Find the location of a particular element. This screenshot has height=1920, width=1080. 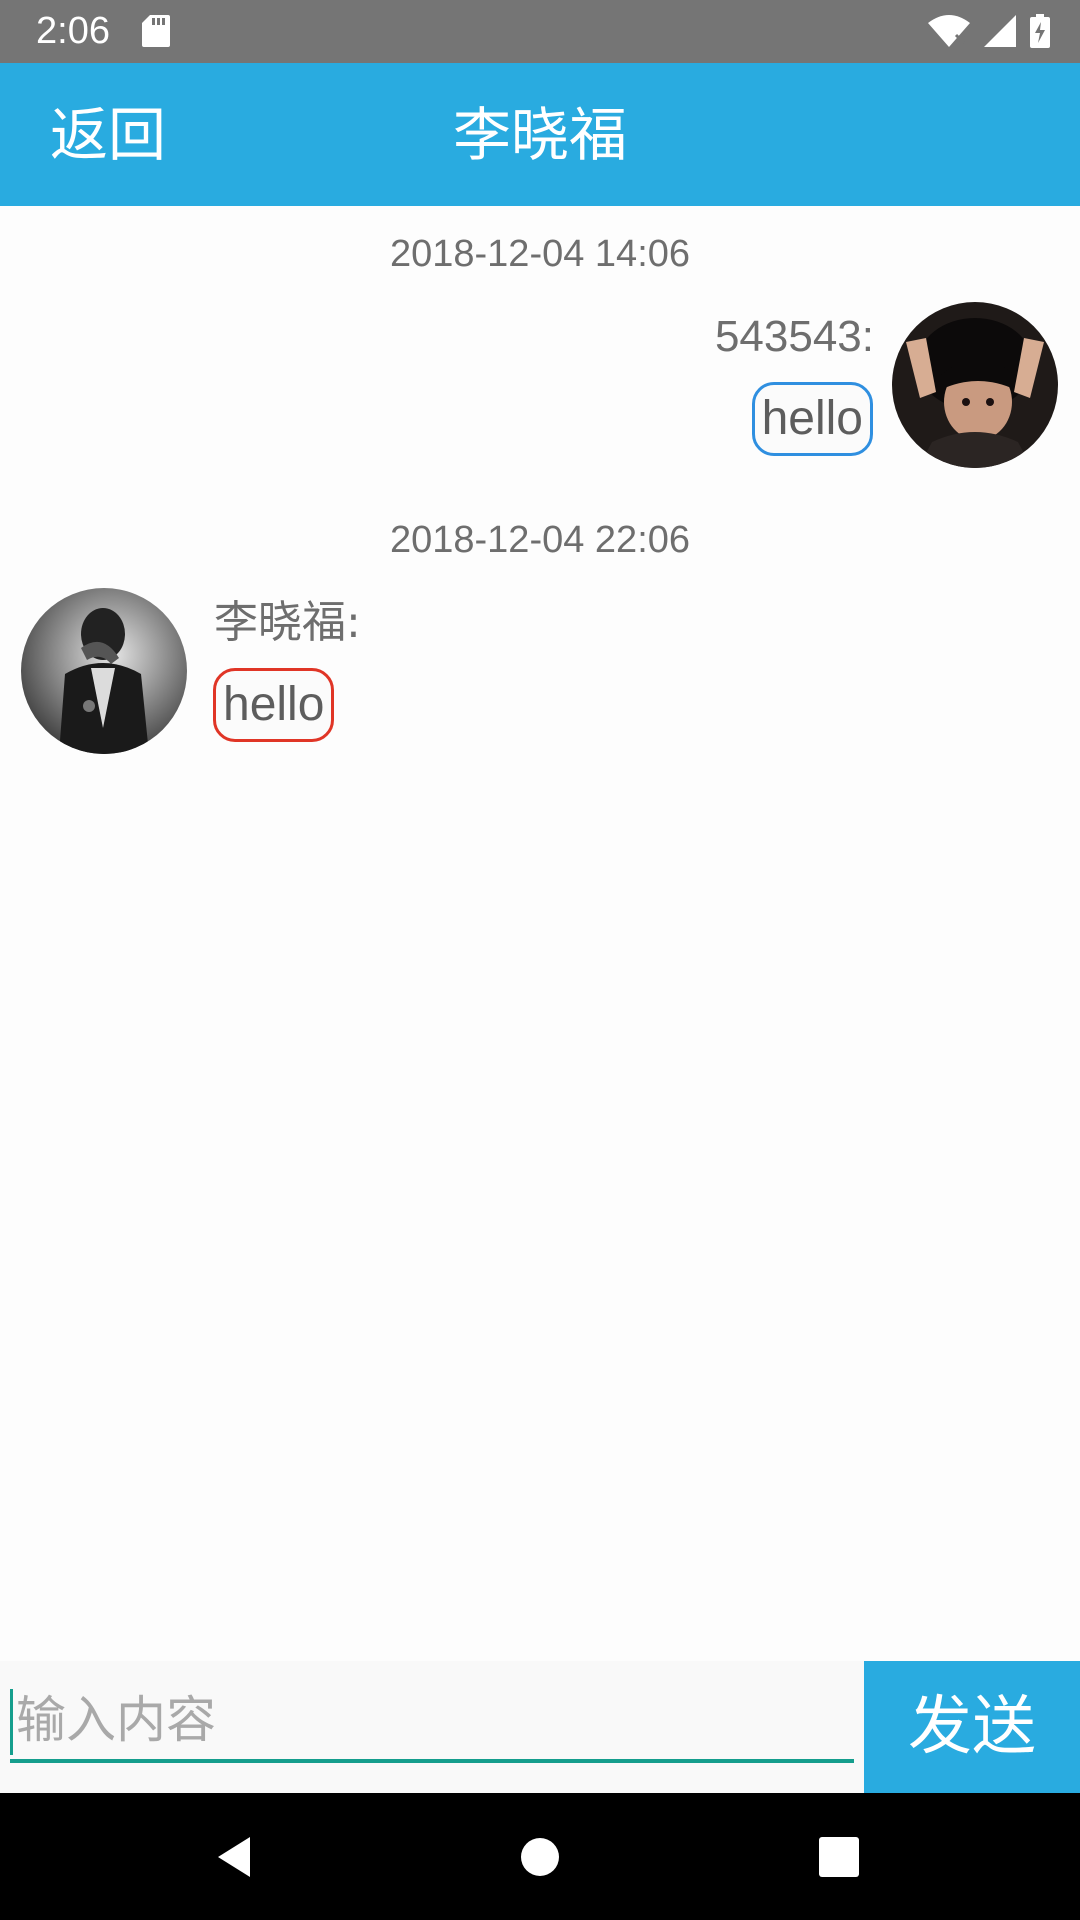

send-button: 发送 is located at coordinates (972, 1727).